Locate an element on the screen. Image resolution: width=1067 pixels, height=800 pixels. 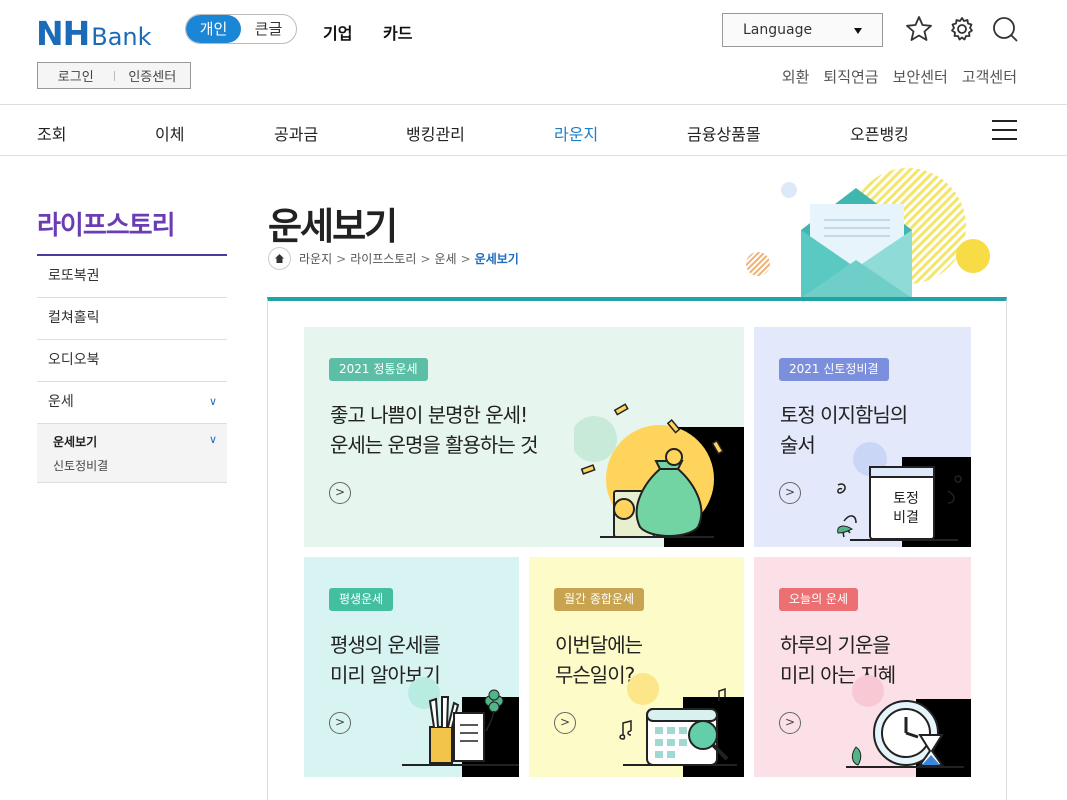
language-label: Language is located at coordinates (778, 30).